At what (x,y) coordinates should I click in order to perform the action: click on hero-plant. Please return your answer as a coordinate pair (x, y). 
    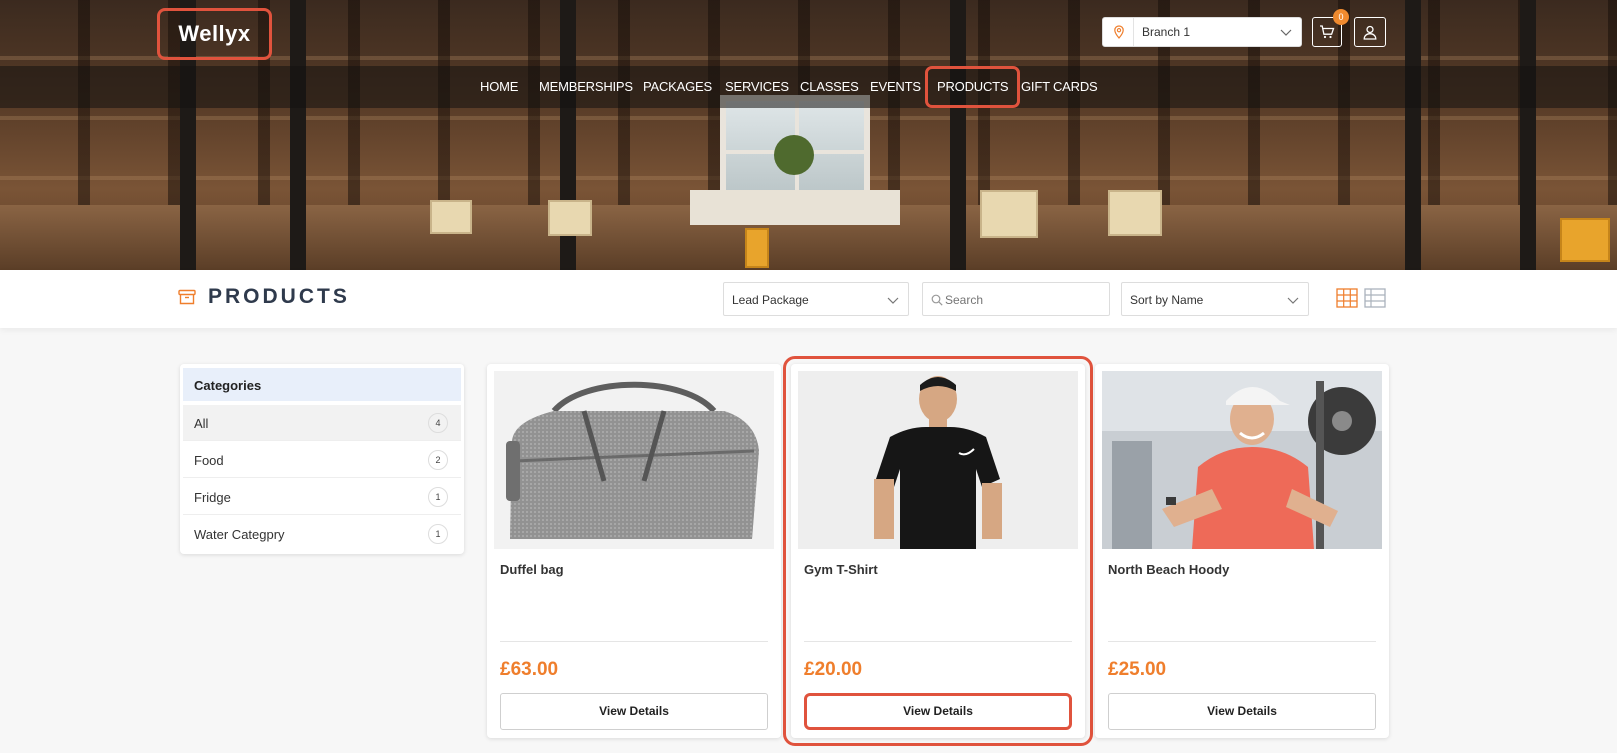
    Looking at the image, I should click on (794, 155).